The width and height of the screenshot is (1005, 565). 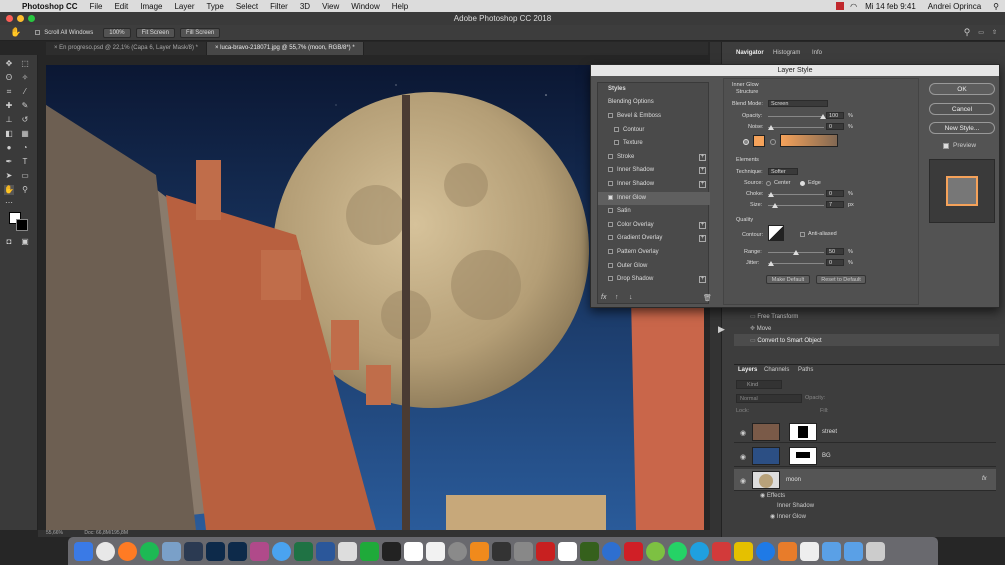 What do you see at coordinates (365, 6) in the screenshot?
I see `menu-window: Window` at bounding box center [365, 6].